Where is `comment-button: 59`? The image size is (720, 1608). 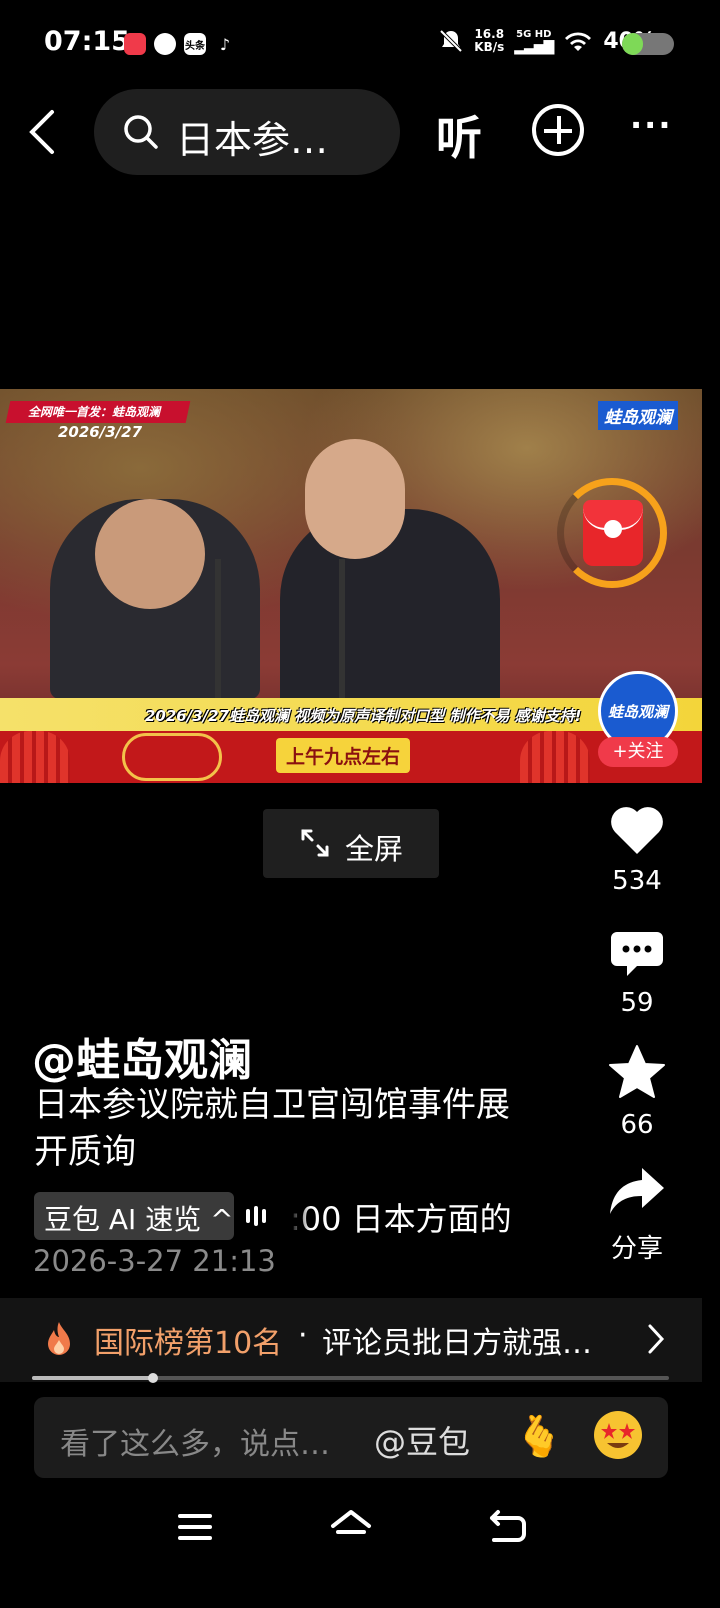 comment-button: 59 is located at coordinates (637, 973).